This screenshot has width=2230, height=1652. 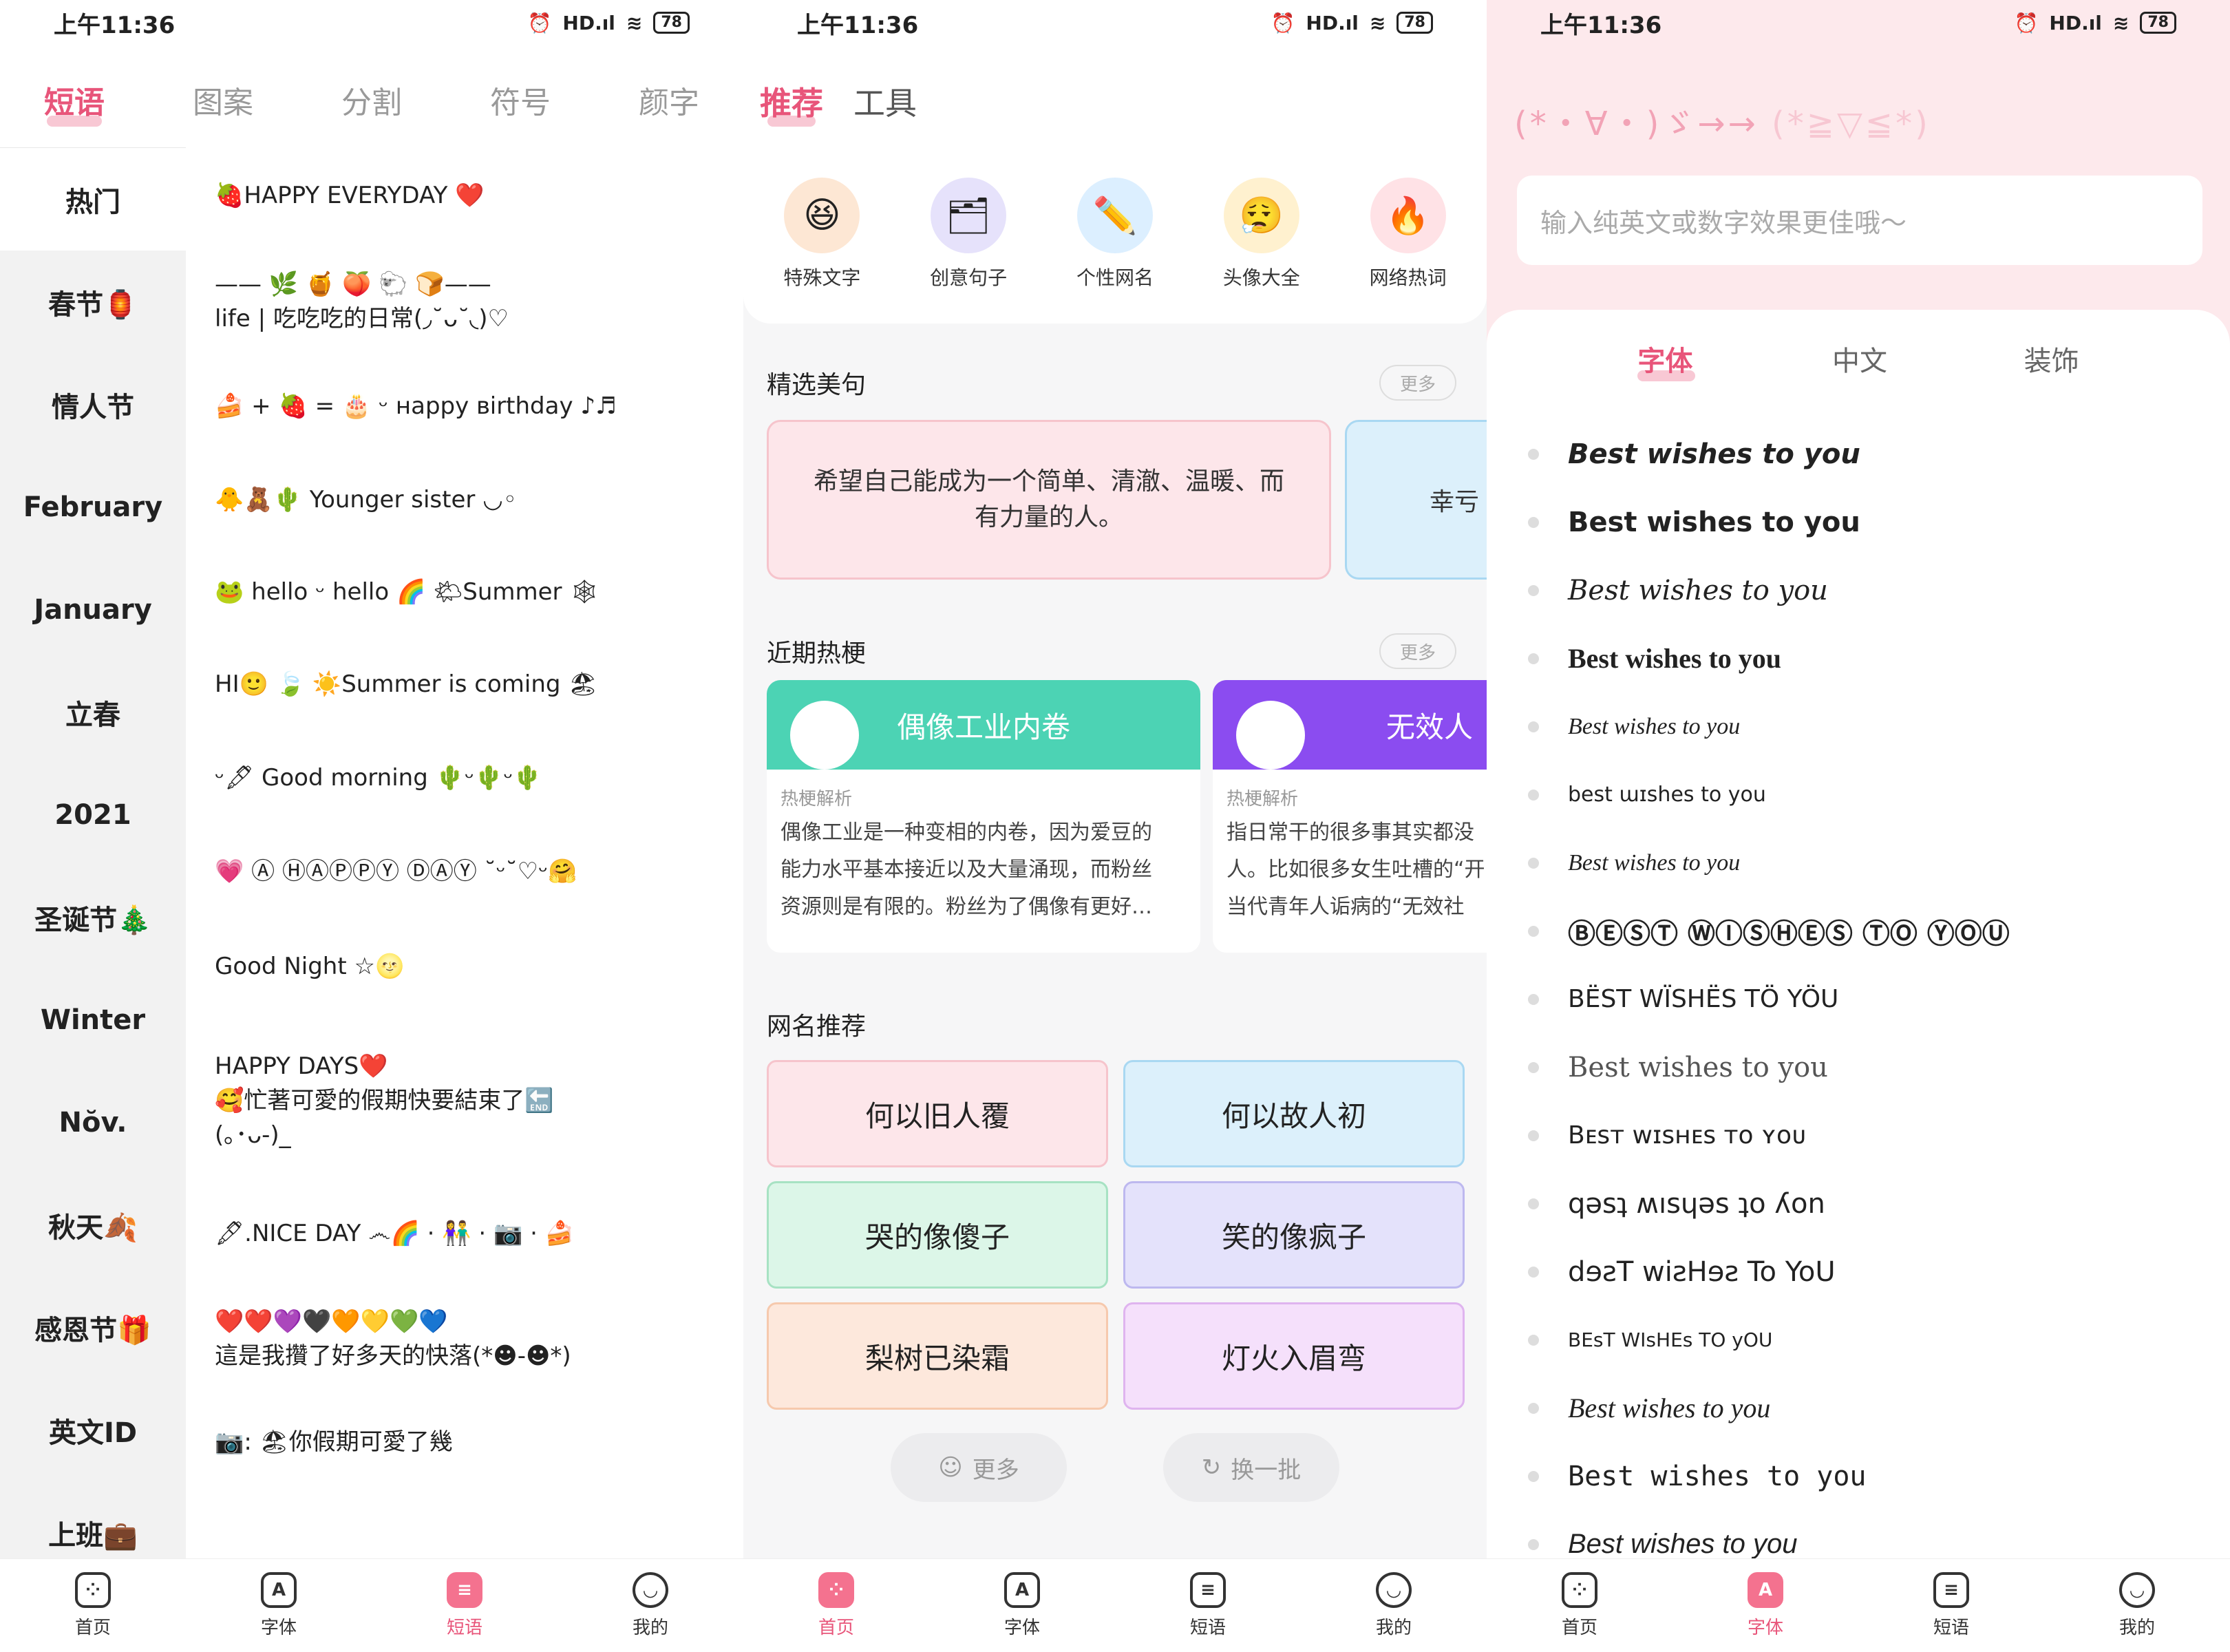 I want to click on shortcut-item: 😮‍💨 头像大全, so click(x=1261, y=234).